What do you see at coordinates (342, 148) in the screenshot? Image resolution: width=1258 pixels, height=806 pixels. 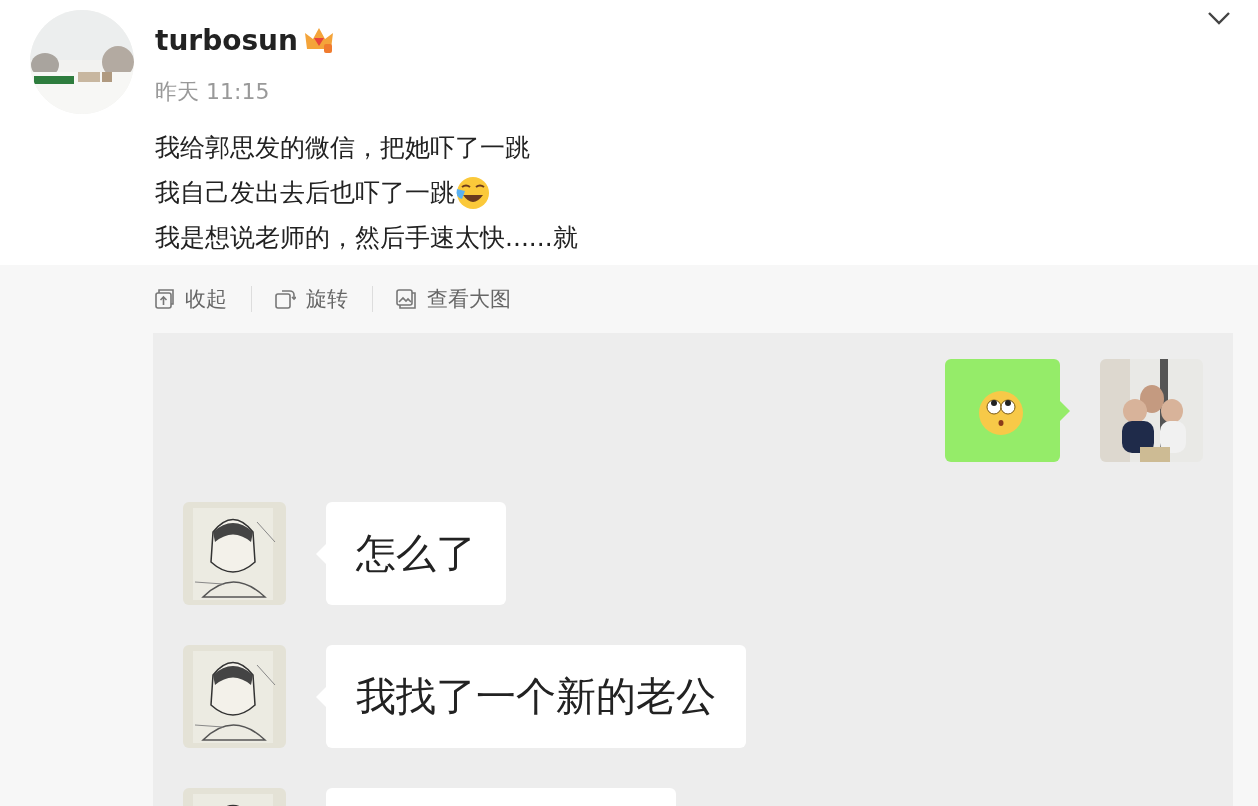 I see `post-text: 我给郭思发的微信，把她吓了一跳` at bounding box center [342, 148].